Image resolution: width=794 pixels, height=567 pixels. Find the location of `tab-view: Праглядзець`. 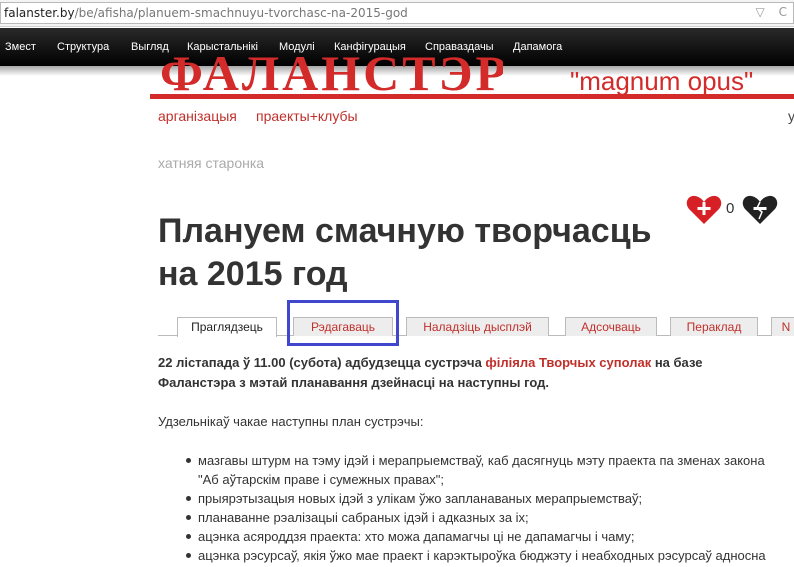

tab-view: Праглядзець is located at coordinates (227, 327).